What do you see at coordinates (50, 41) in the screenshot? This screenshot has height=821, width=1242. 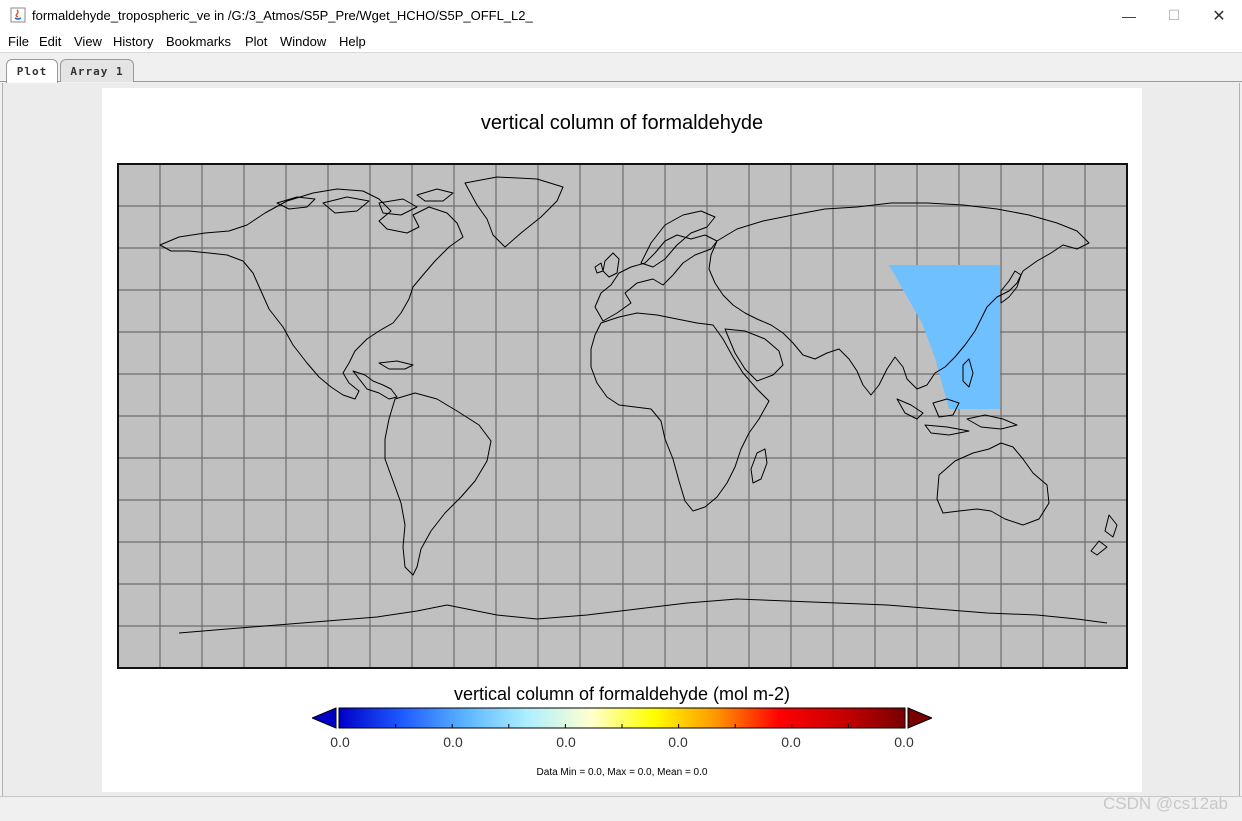 I see `menu-edit: Edit` at bounding box center [50, 41].